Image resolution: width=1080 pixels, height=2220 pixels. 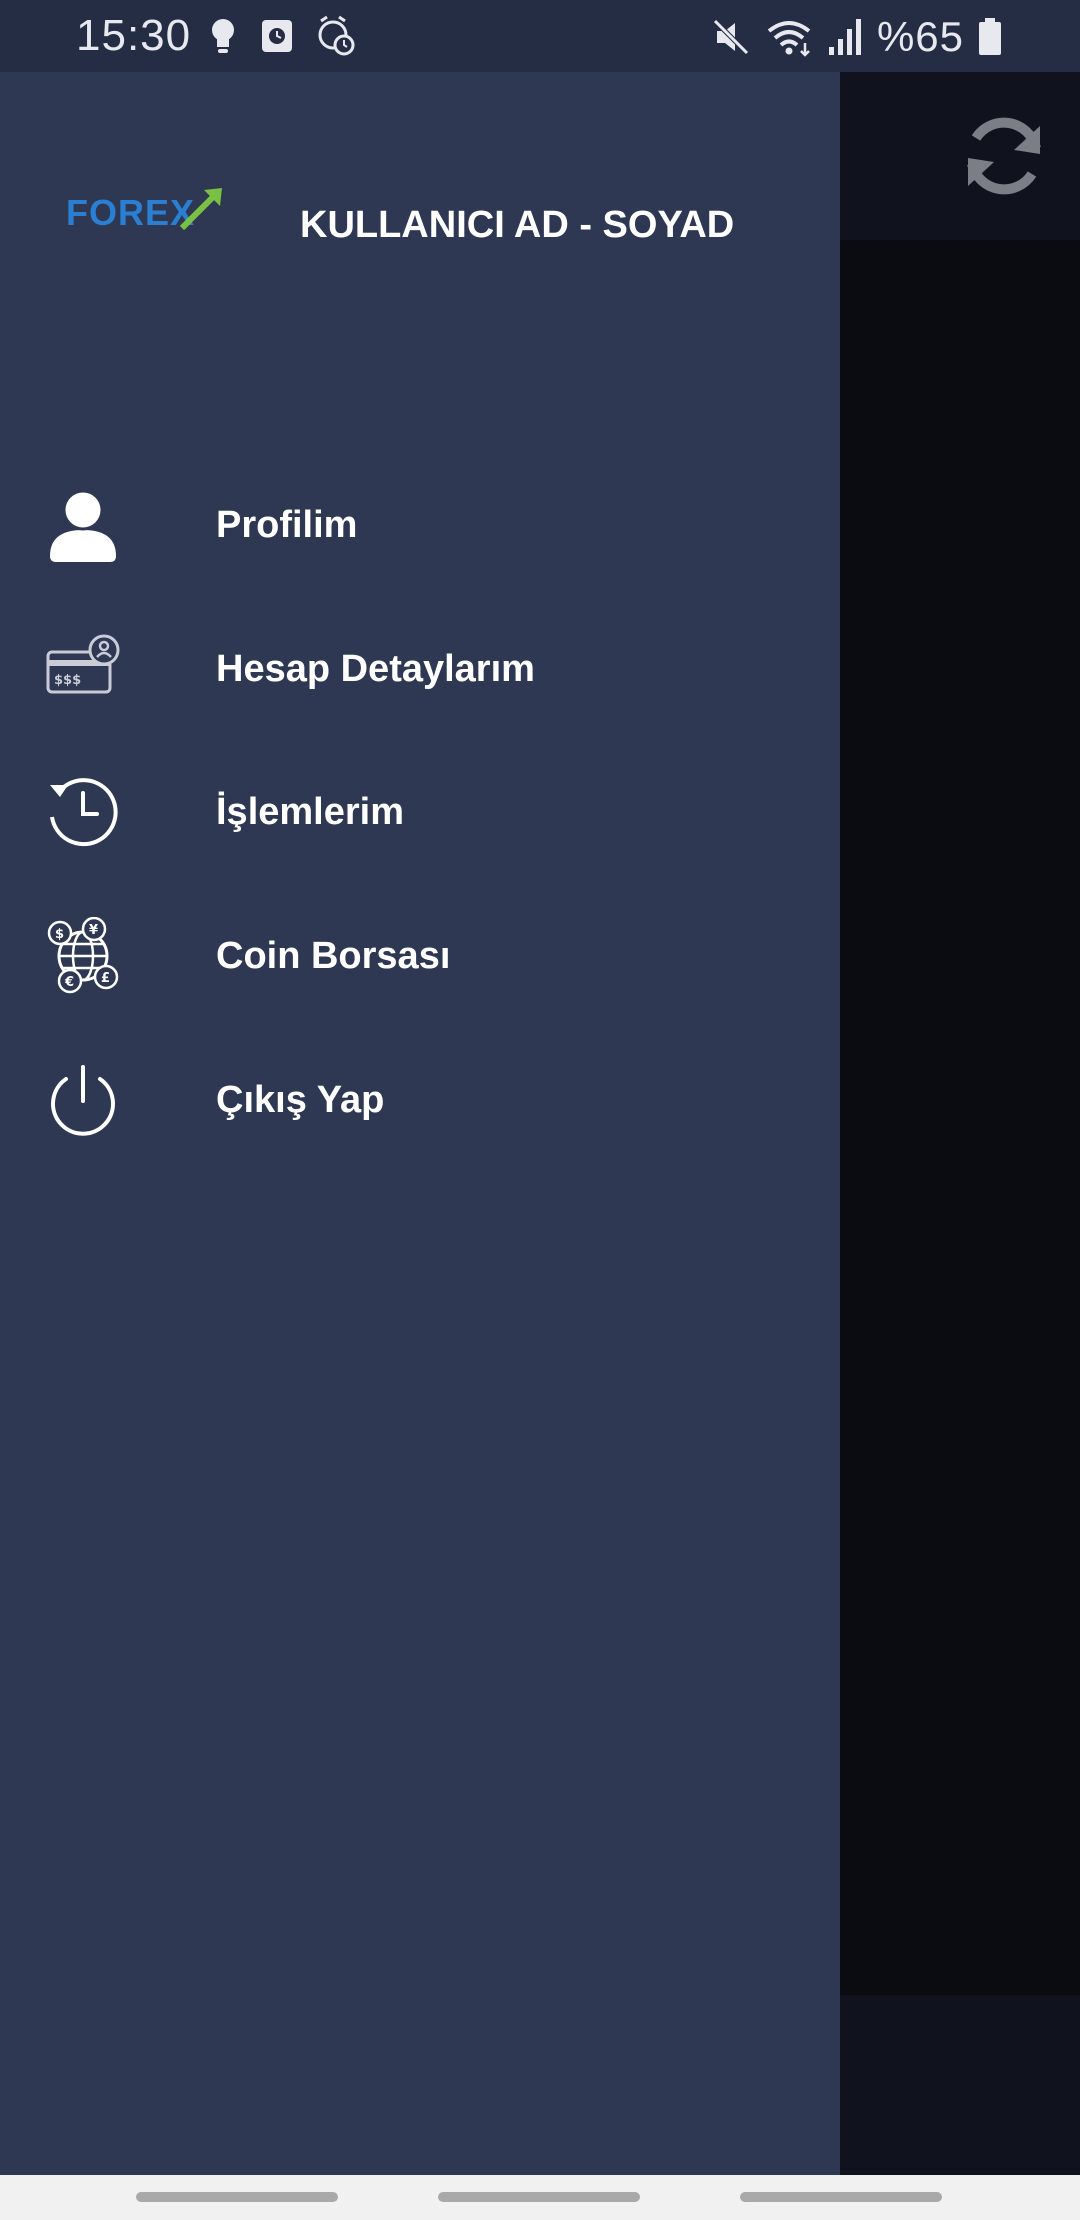 What do you see at coordinates (420, 187) in the screenshot?
I see `drawer-header: FOREX KULLANICI AD - SOYAD` at bounding box center [420, 187].